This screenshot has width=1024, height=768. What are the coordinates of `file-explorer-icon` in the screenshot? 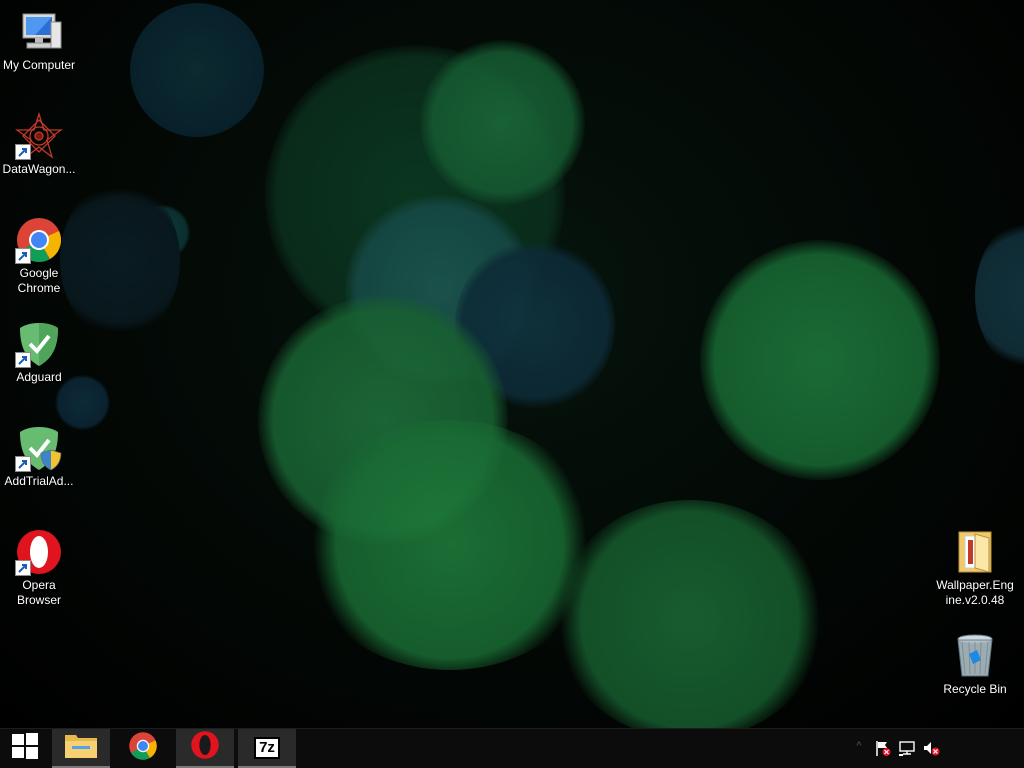 It's located at (81, 747).